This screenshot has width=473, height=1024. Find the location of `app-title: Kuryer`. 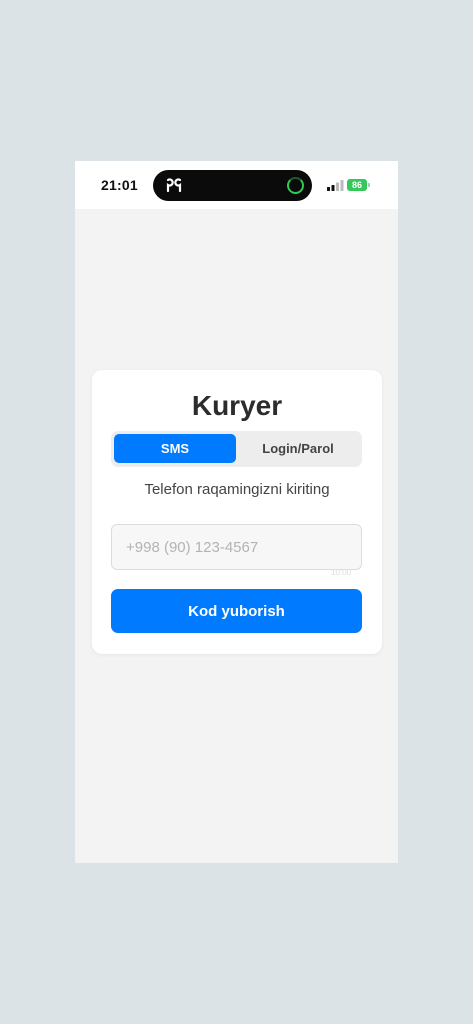

app-title: Kuryer is located at coordinates (237, 405).